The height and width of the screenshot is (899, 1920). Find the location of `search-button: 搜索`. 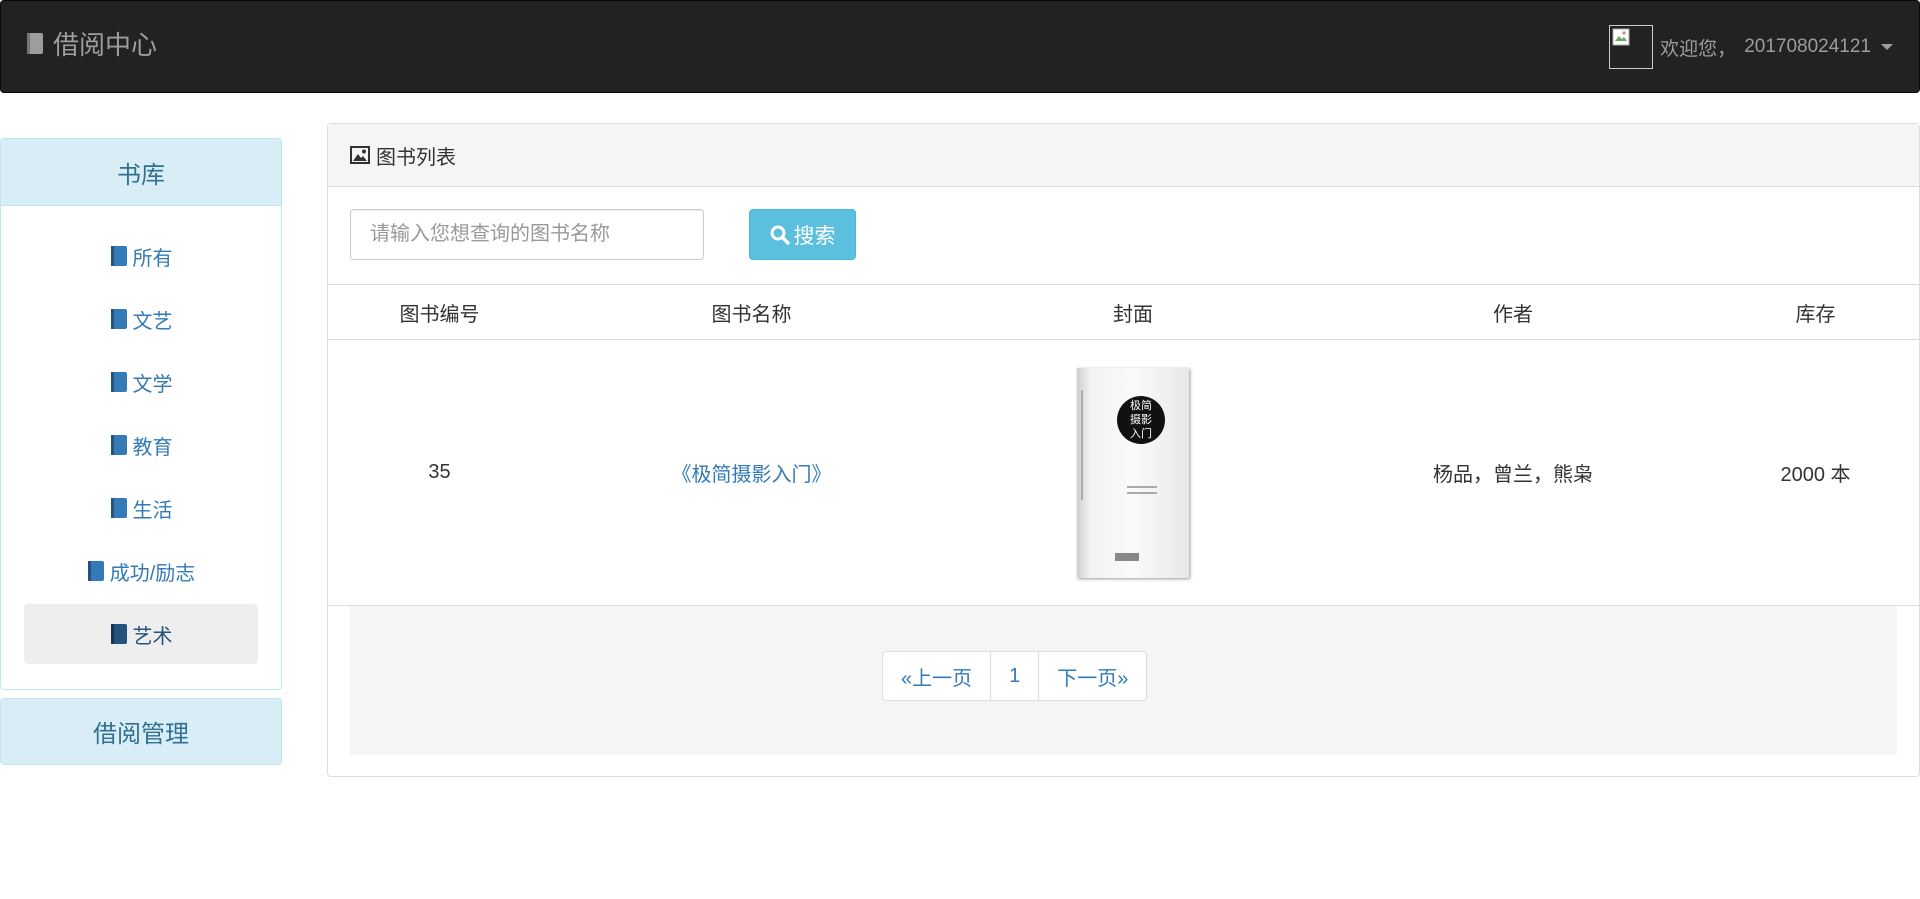

search-button: 搜索 is located at coordinates (802, 234).